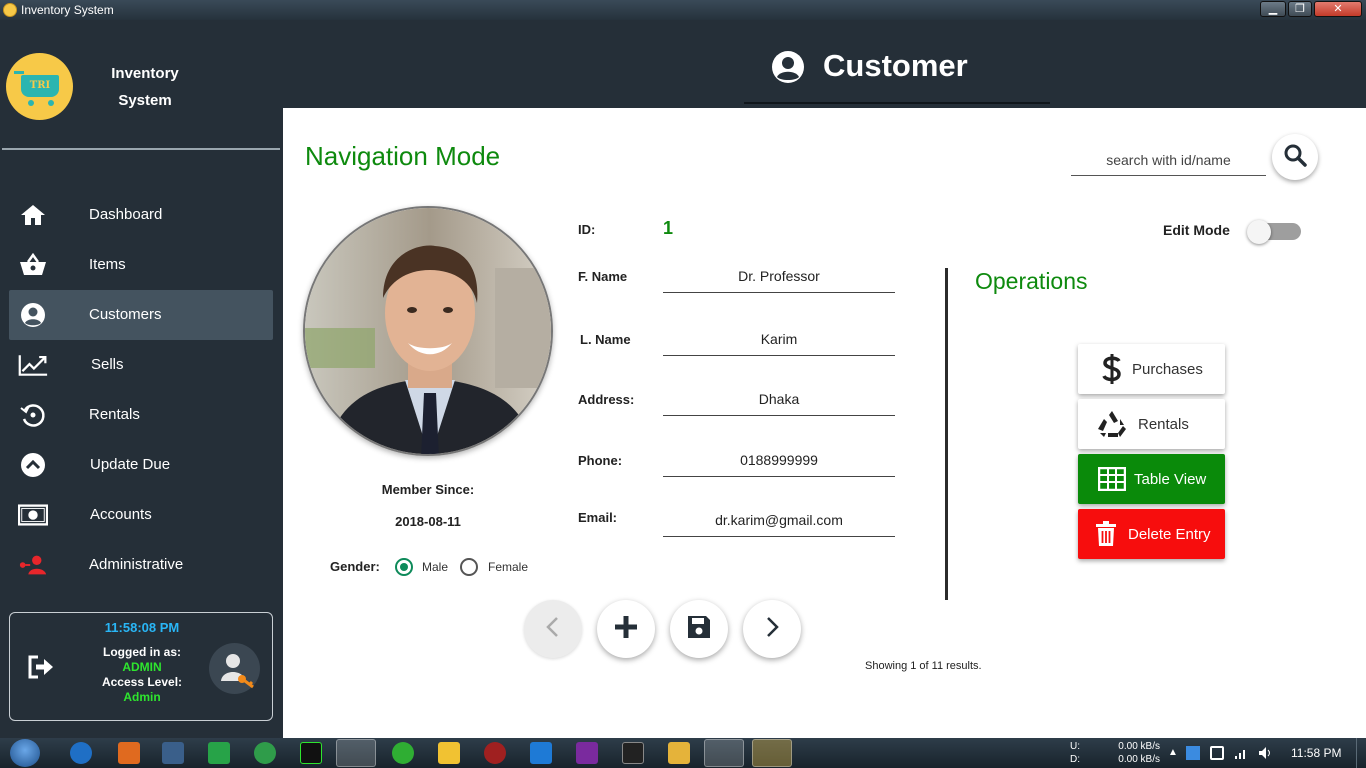 The image size is (1366, 768). What do you see at coordinates (126, 214) in the screenshot?
I see `sidebar-item-label: Dashboard` at bounding box center [126, 214].